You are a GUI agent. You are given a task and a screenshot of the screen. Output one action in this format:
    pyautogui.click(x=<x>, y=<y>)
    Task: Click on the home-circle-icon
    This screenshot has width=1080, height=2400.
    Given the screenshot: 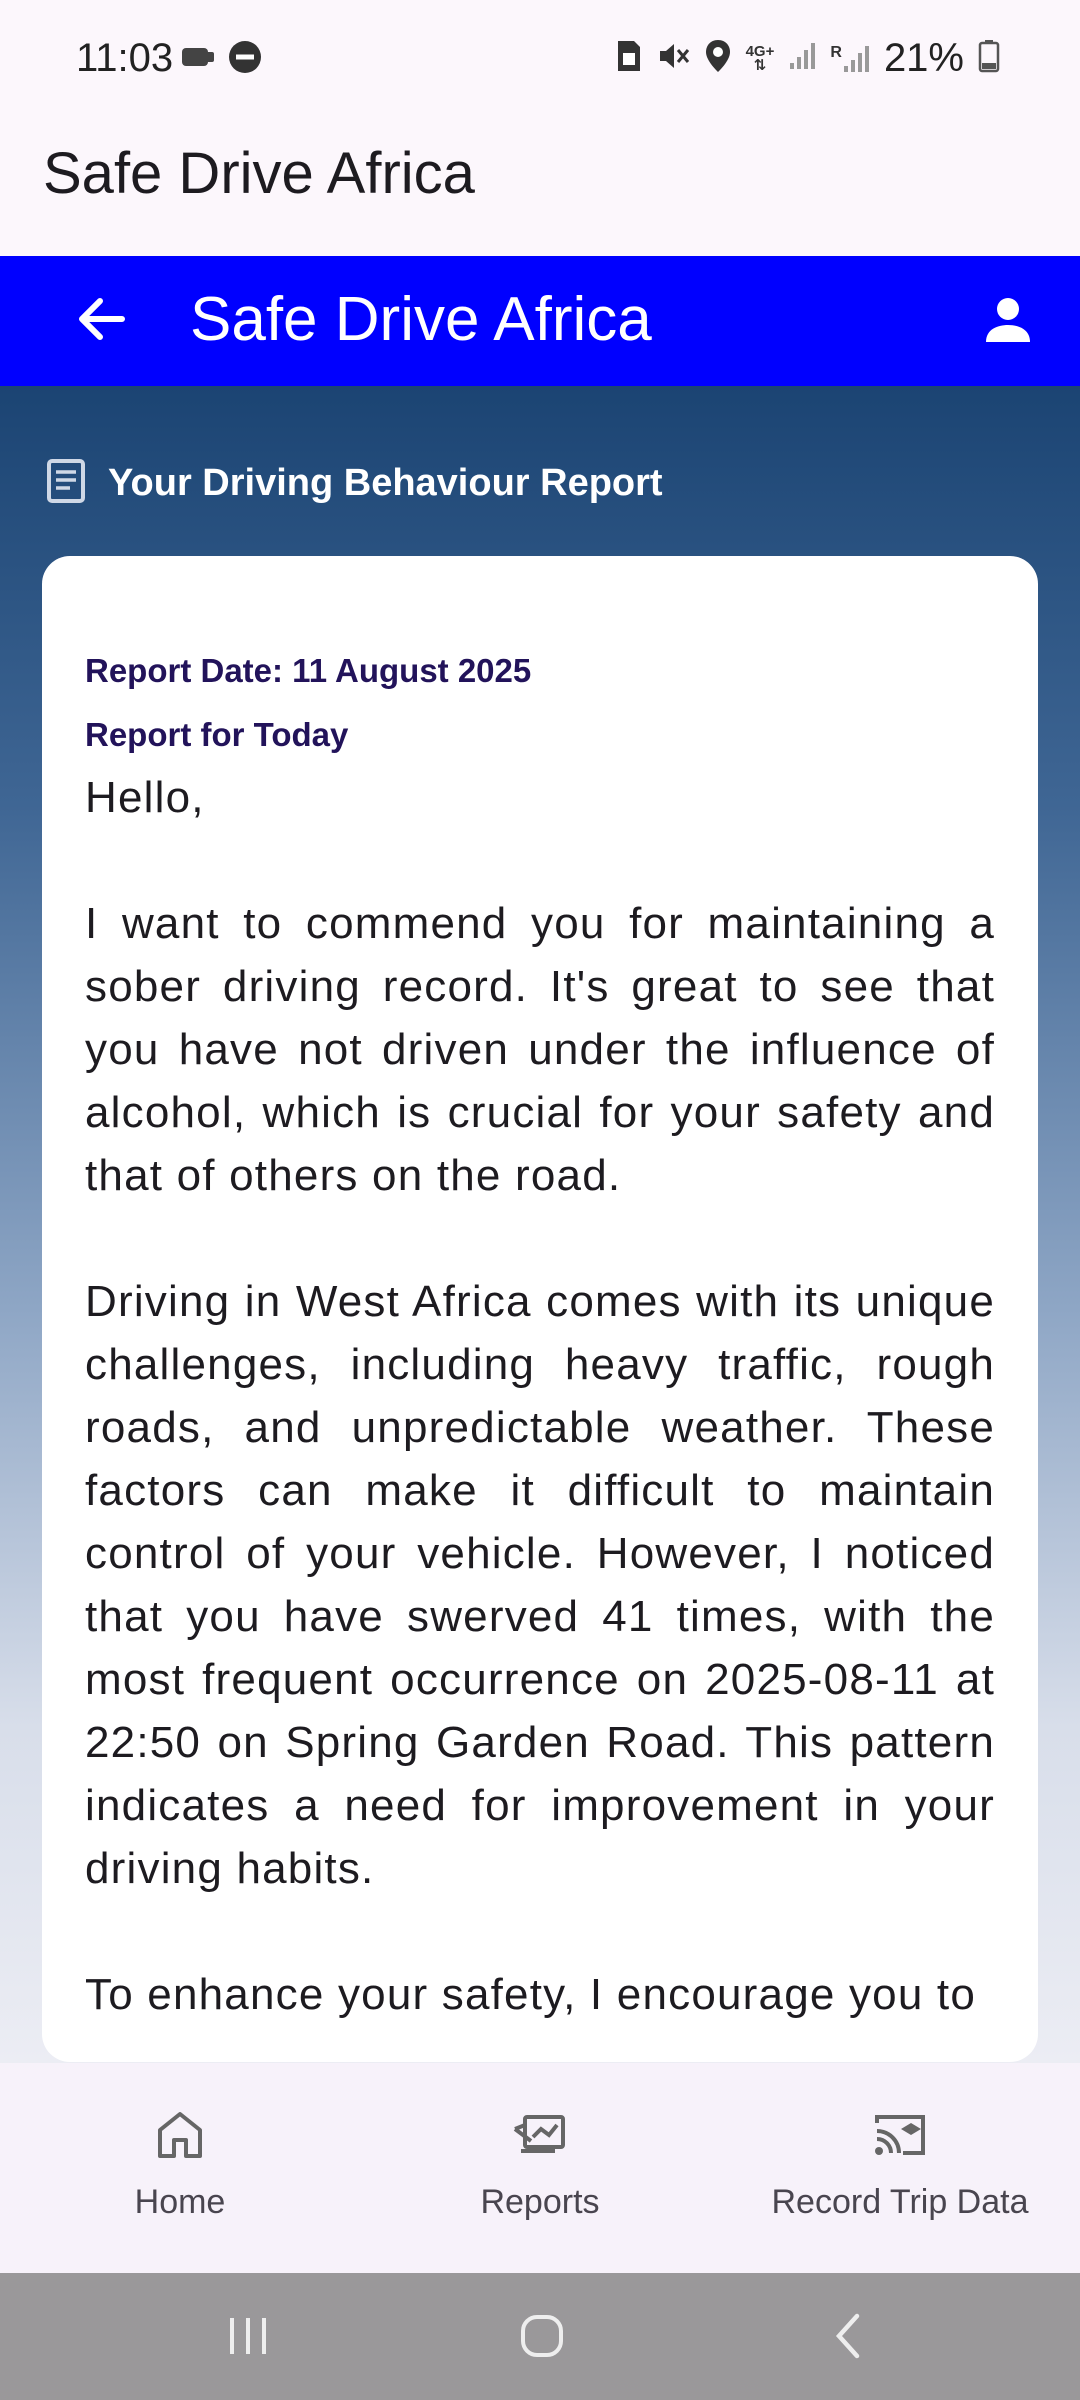 What is the action you would take?
    pyautogui.click(x=542, y=2338)
    